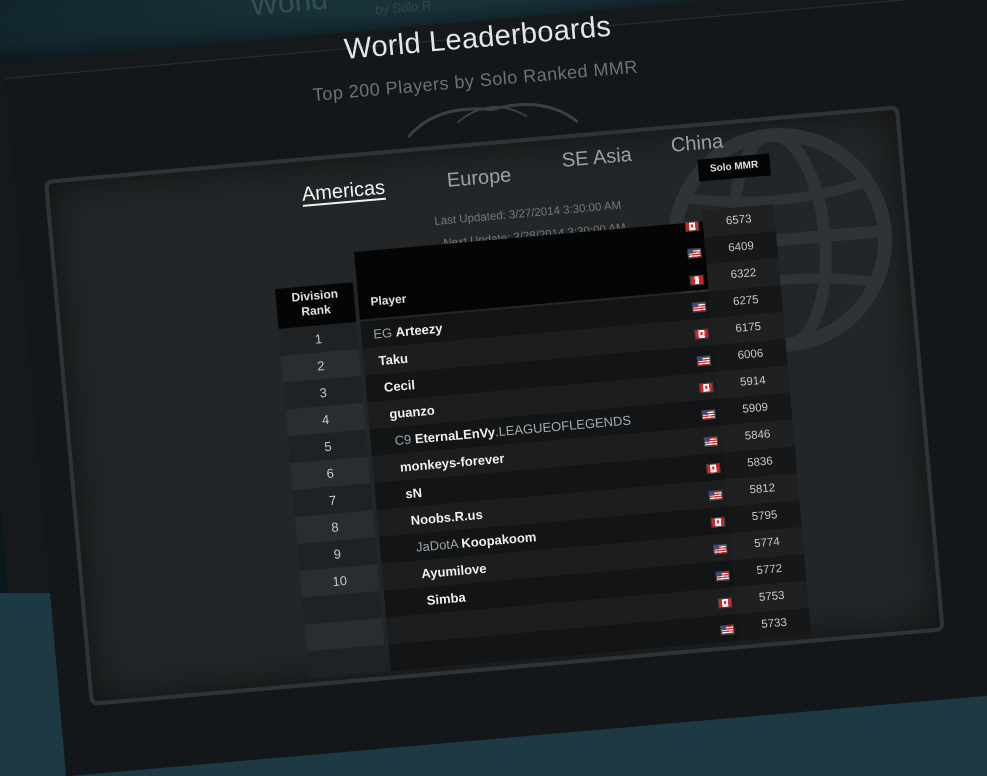 The height and width of the screenshot is (776, 987). I want to click on player-name-cell: sN, so click(413, 493).